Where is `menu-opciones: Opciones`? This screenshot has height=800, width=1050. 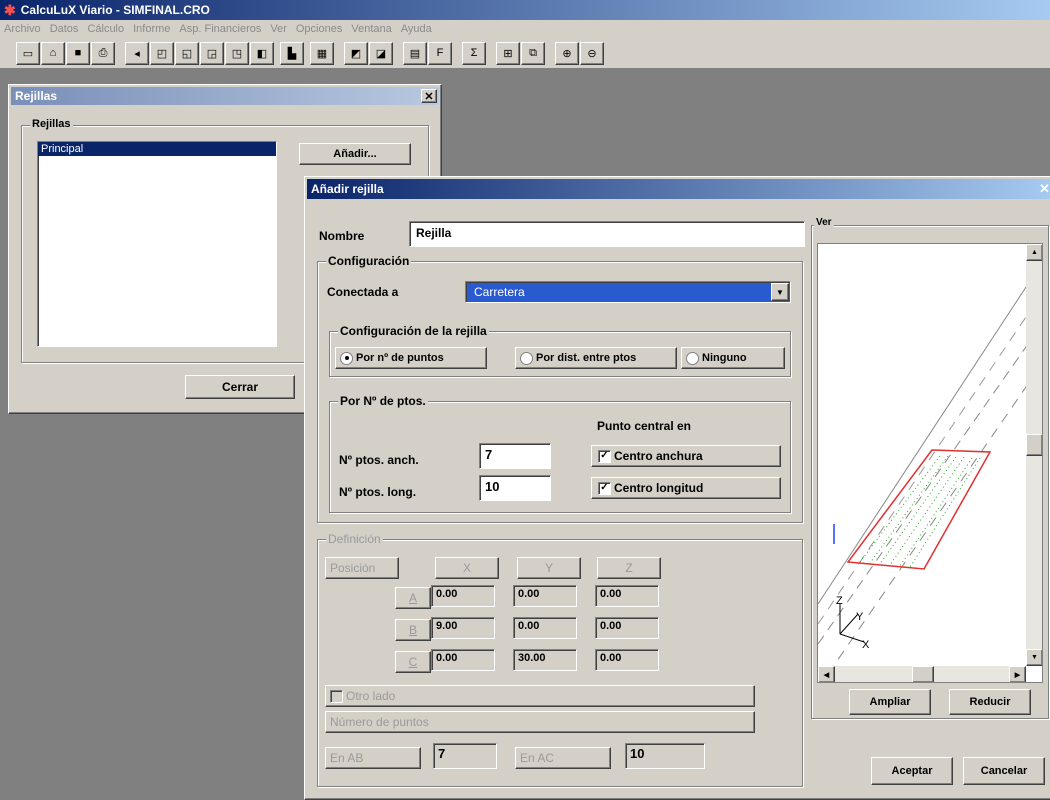 menu-opciones: Opciones is located at coordinates (319, 29).